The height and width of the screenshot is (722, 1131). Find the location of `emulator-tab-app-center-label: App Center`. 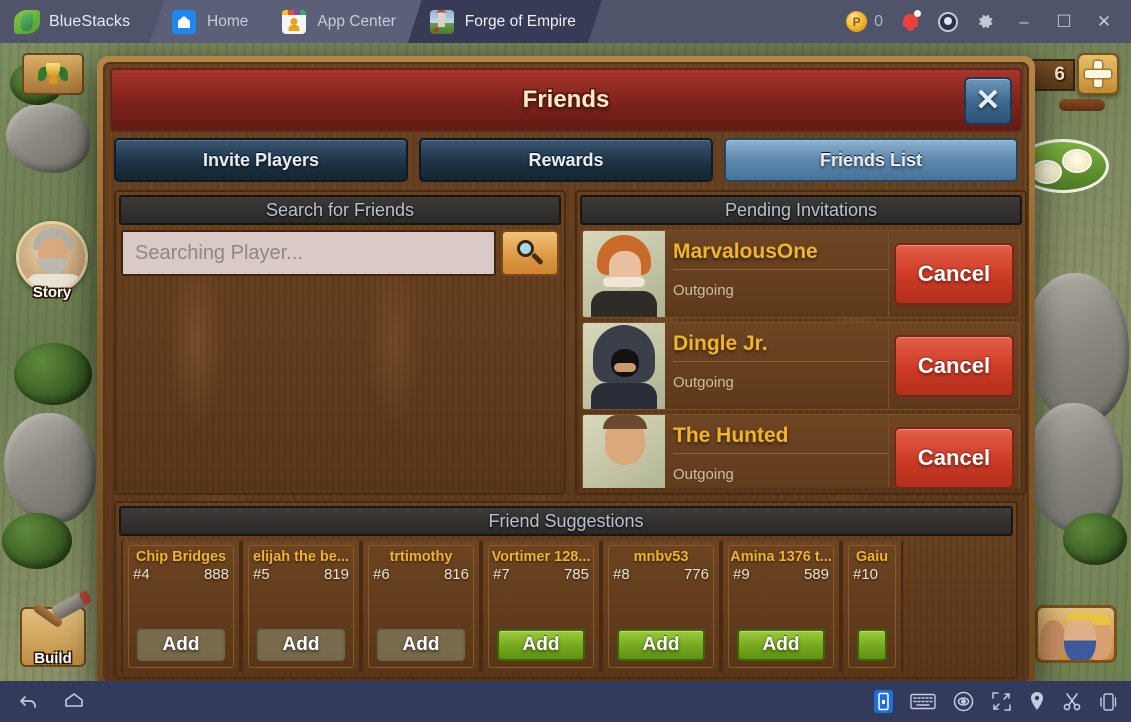

emulator-tab-app-center-label: App Center is located at coordinates (356, 21).